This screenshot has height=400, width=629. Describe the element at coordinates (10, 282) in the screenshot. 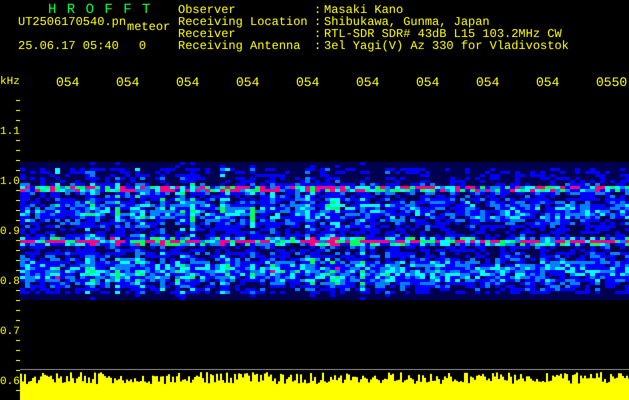

I see `frequency-tick-label: 0.8` at that location.